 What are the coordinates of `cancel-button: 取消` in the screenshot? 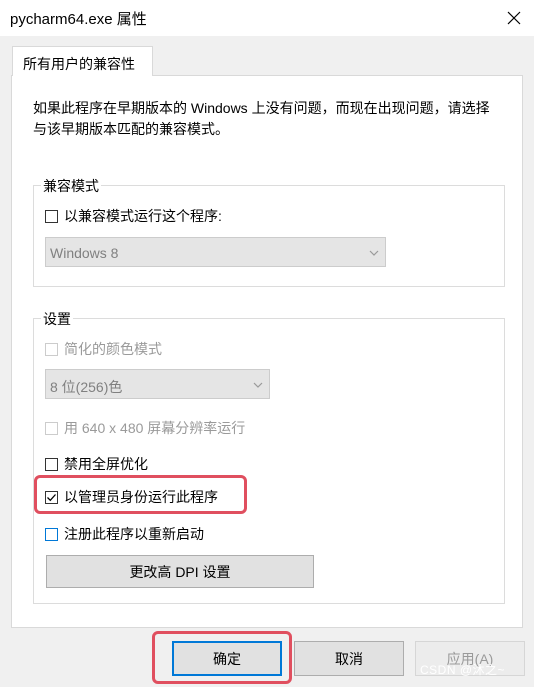 It's located at (349, 658).